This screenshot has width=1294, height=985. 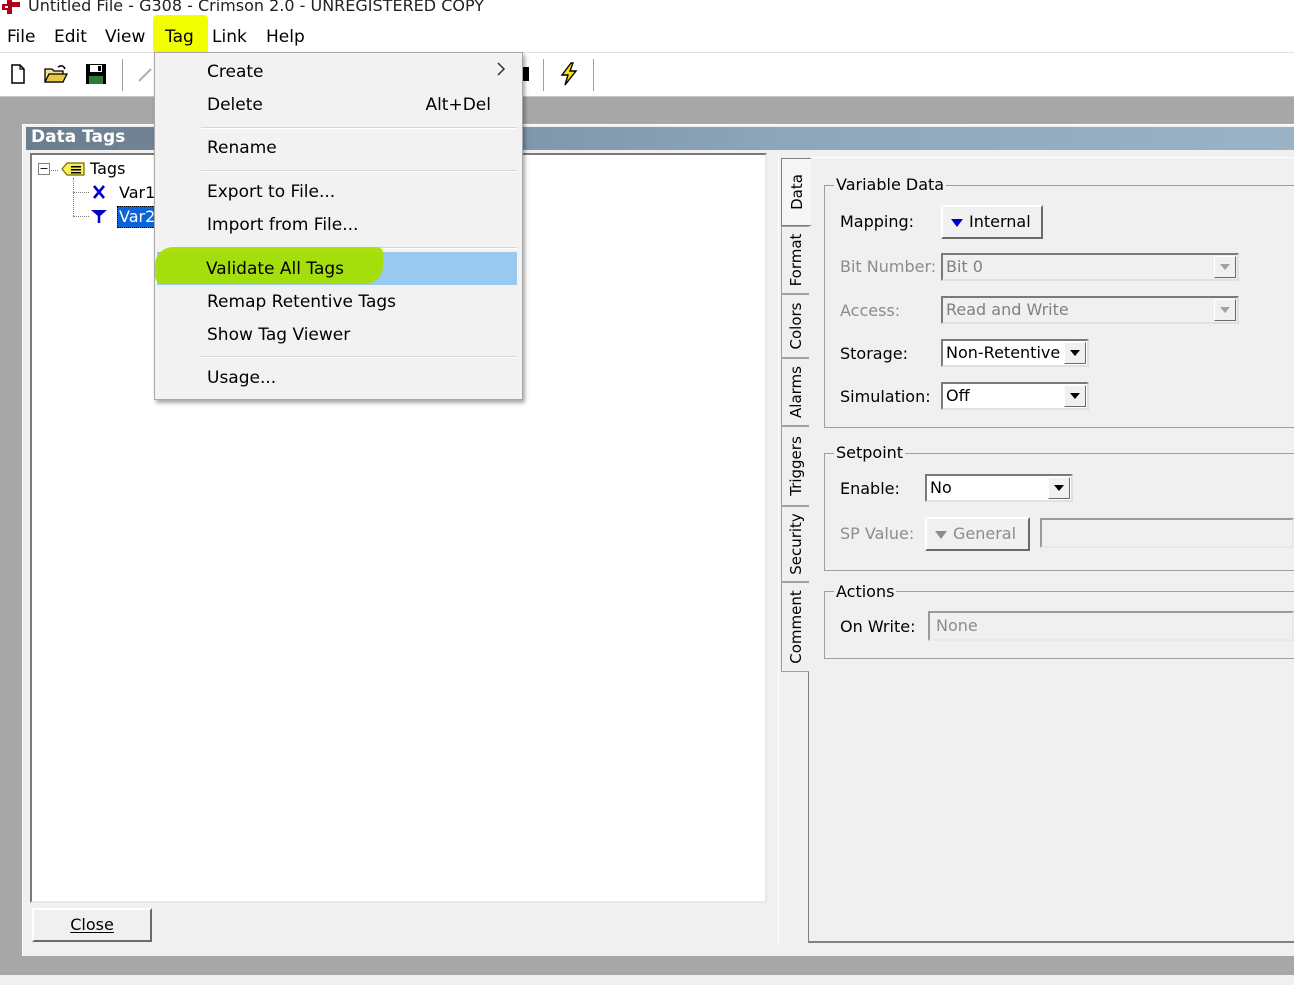 What do you see at coordinates (992, 222) in the screenshot?
I see `mapping-button: Internal` at bounding box center [992, 222].